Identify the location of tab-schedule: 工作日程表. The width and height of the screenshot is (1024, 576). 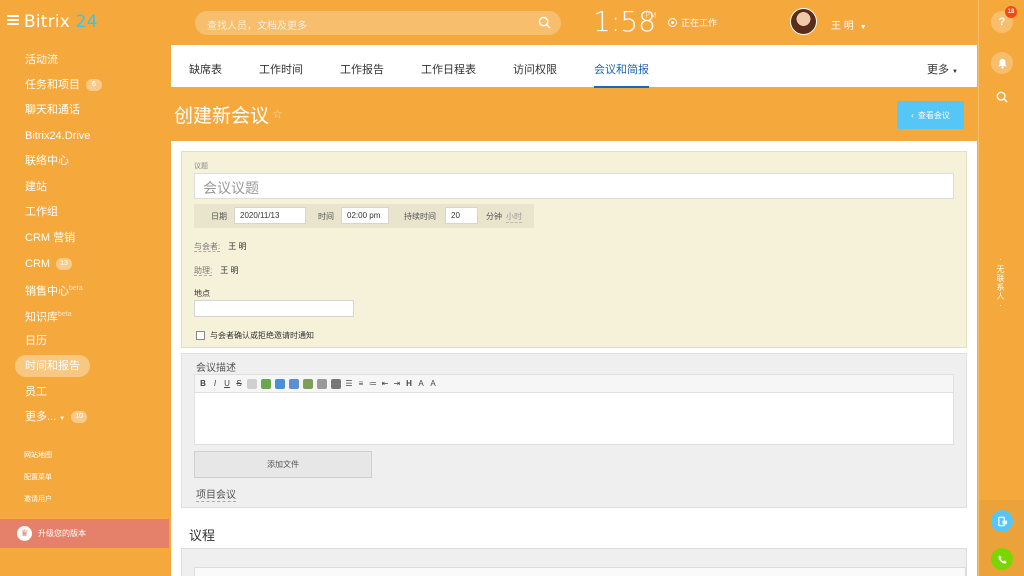
(448, 69).